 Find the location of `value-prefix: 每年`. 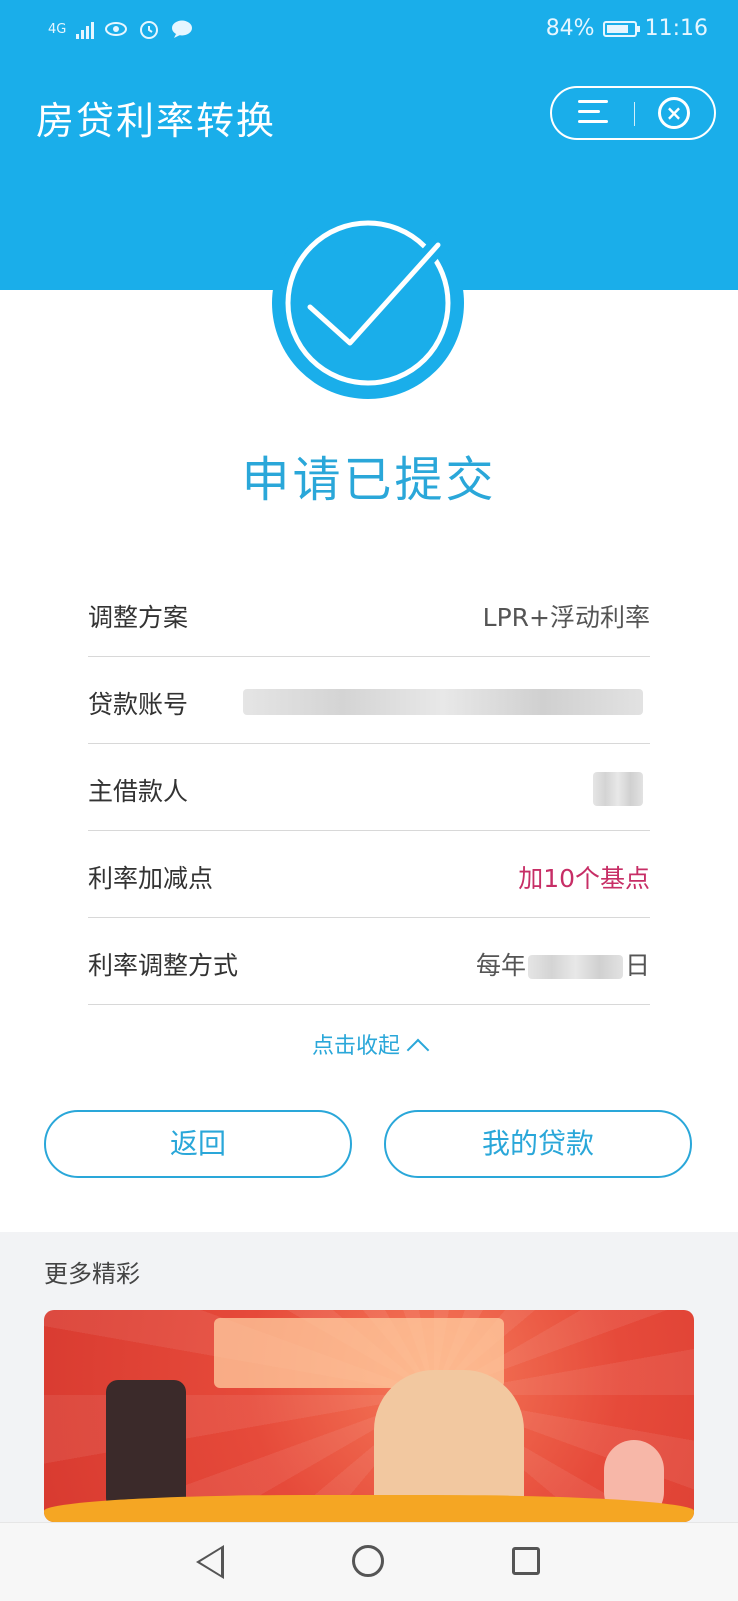

value-prefix: 每年 is located at coordinates (500, 965).